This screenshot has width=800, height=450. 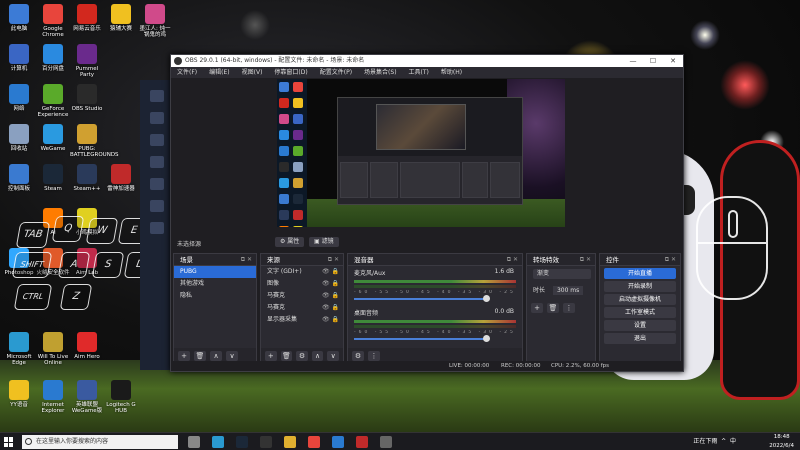 I want to click on desktop-icon: 猿辅大赛, so click(x=121, y=18).